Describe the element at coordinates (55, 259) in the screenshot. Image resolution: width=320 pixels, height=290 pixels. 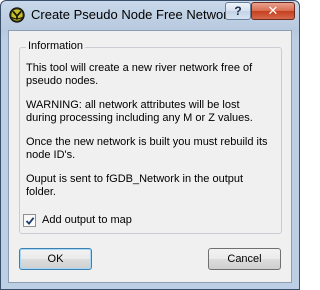
I see `ok-button: OK` at that location.